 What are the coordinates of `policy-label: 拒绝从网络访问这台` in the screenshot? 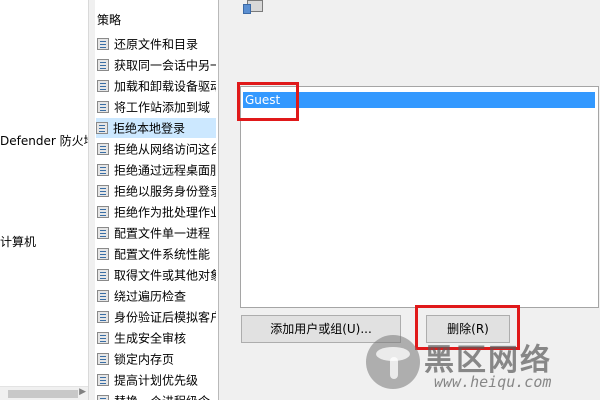 It's located at (165, 149).